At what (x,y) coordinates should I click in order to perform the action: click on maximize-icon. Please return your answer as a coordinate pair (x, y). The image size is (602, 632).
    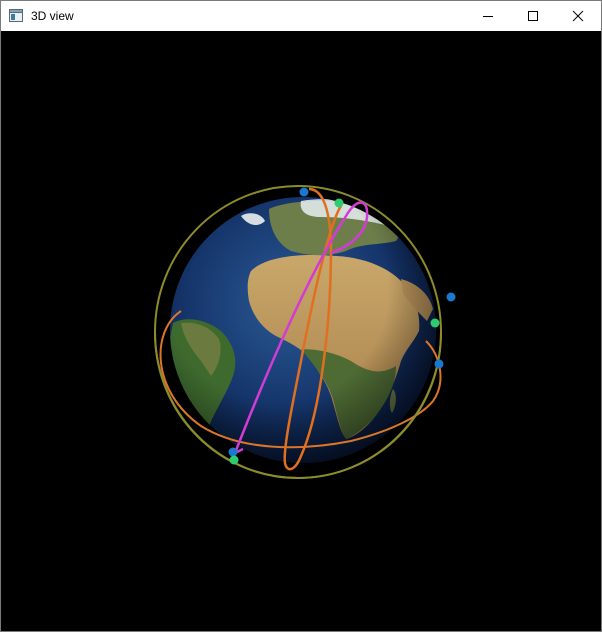
    Looking at the image, I should click on (533, 16).